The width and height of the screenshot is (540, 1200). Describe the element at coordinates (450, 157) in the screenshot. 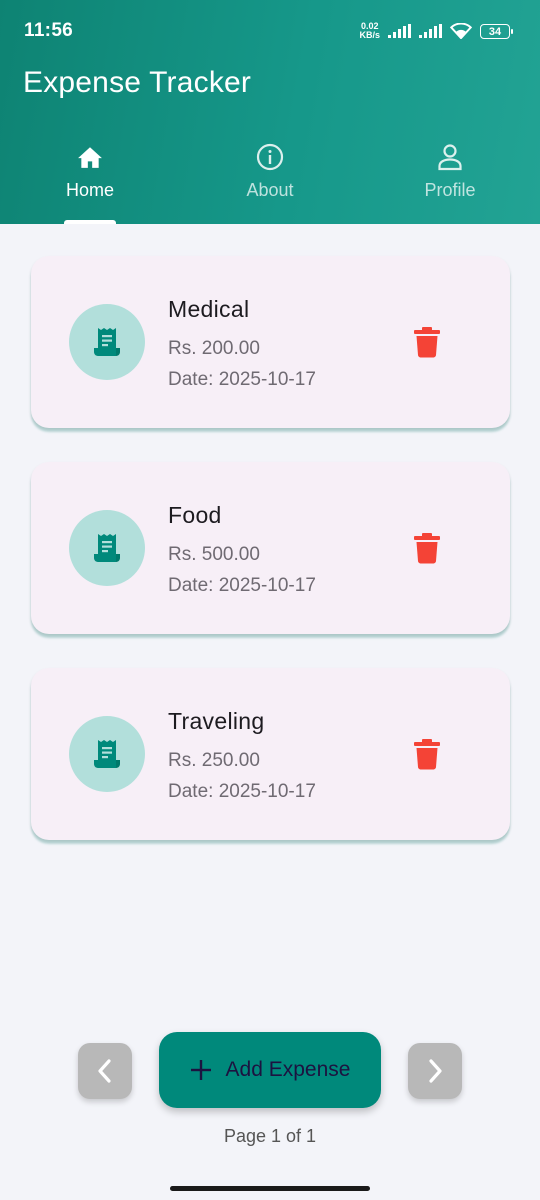

I see `person-icon` at that location.